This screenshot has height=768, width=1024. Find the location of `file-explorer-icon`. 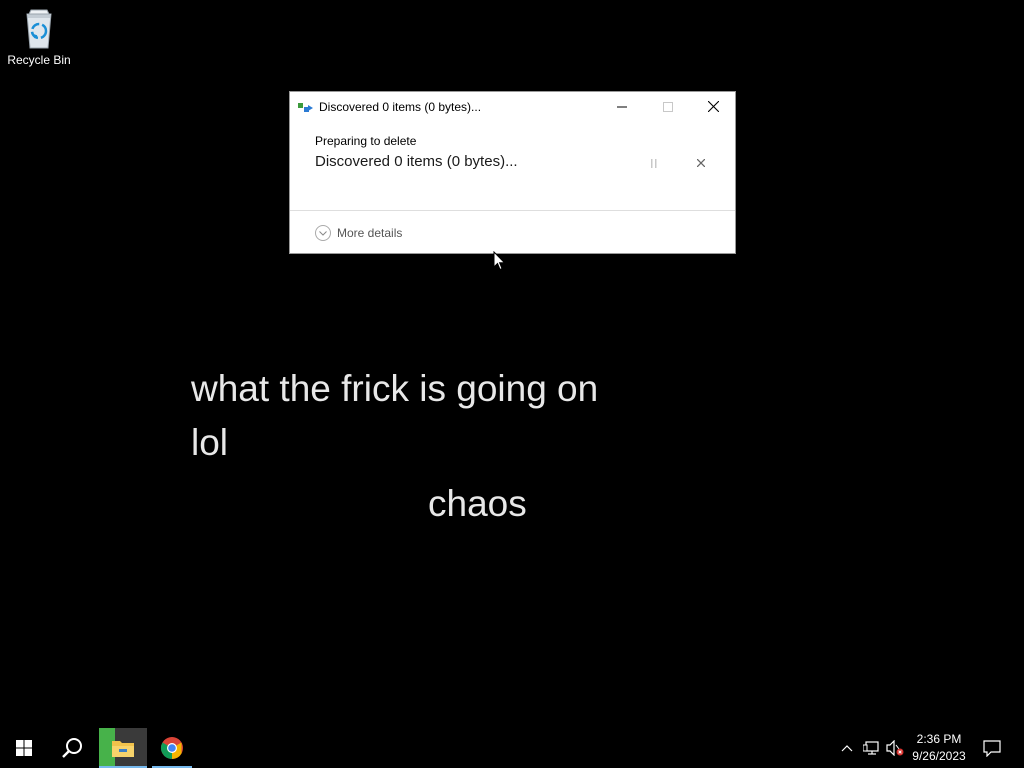

file-explorer-icon is located at coordinates (123, 749).